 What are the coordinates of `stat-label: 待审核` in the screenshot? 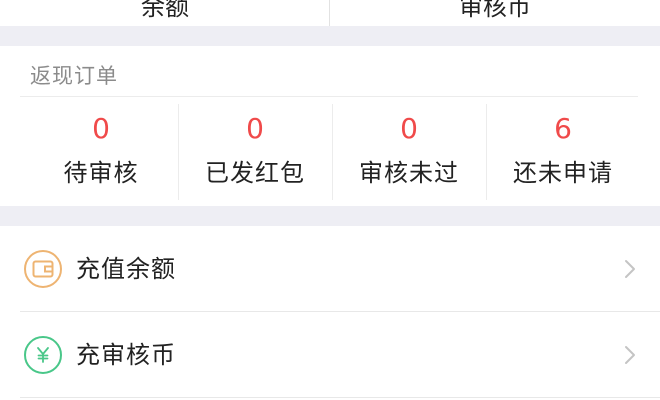 It's located at (101, 173).